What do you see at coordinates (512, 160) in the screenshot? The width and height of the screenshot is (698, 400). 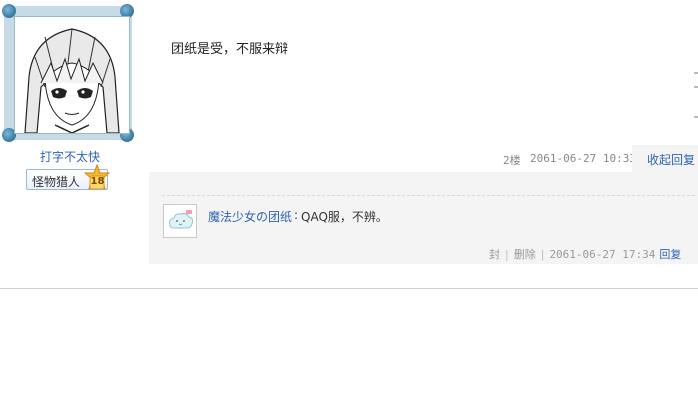 I see `post-floor: 2楼` at bounding box center [512, 160].